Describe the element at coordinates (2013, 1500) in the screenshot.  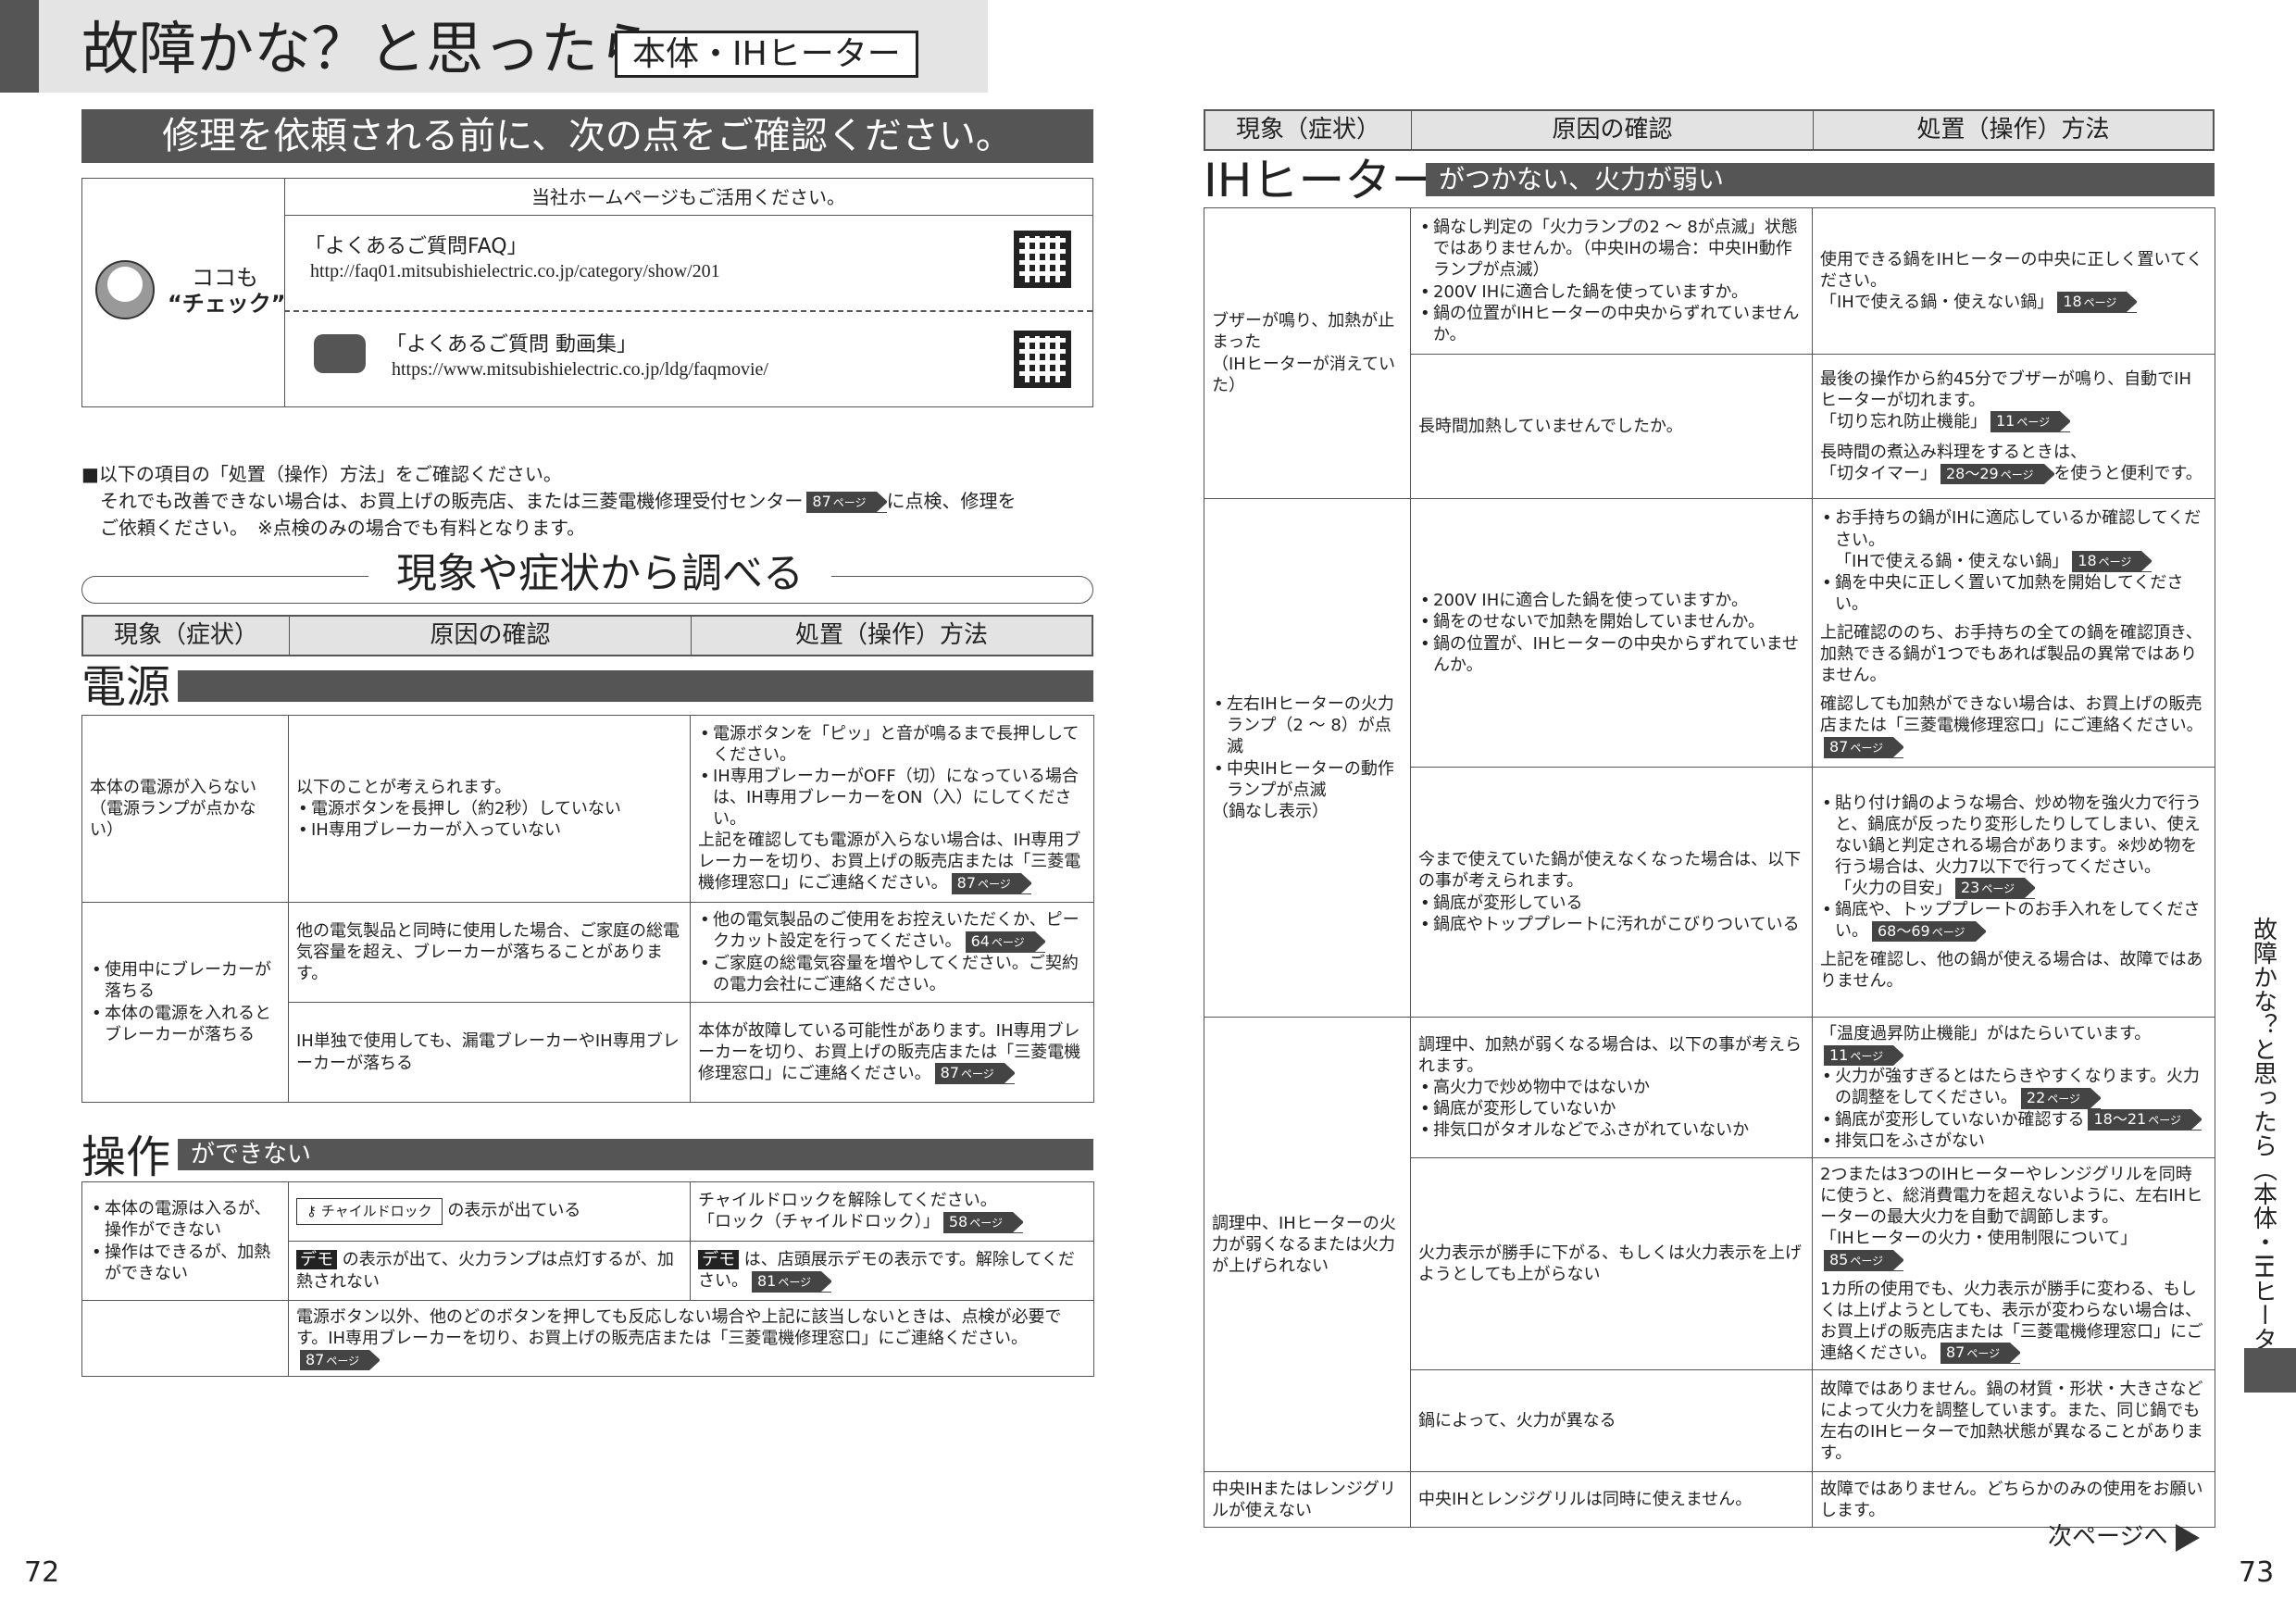
I see `action: 故障ではありません。どちらかのみの使用をお願いします。` at that location.